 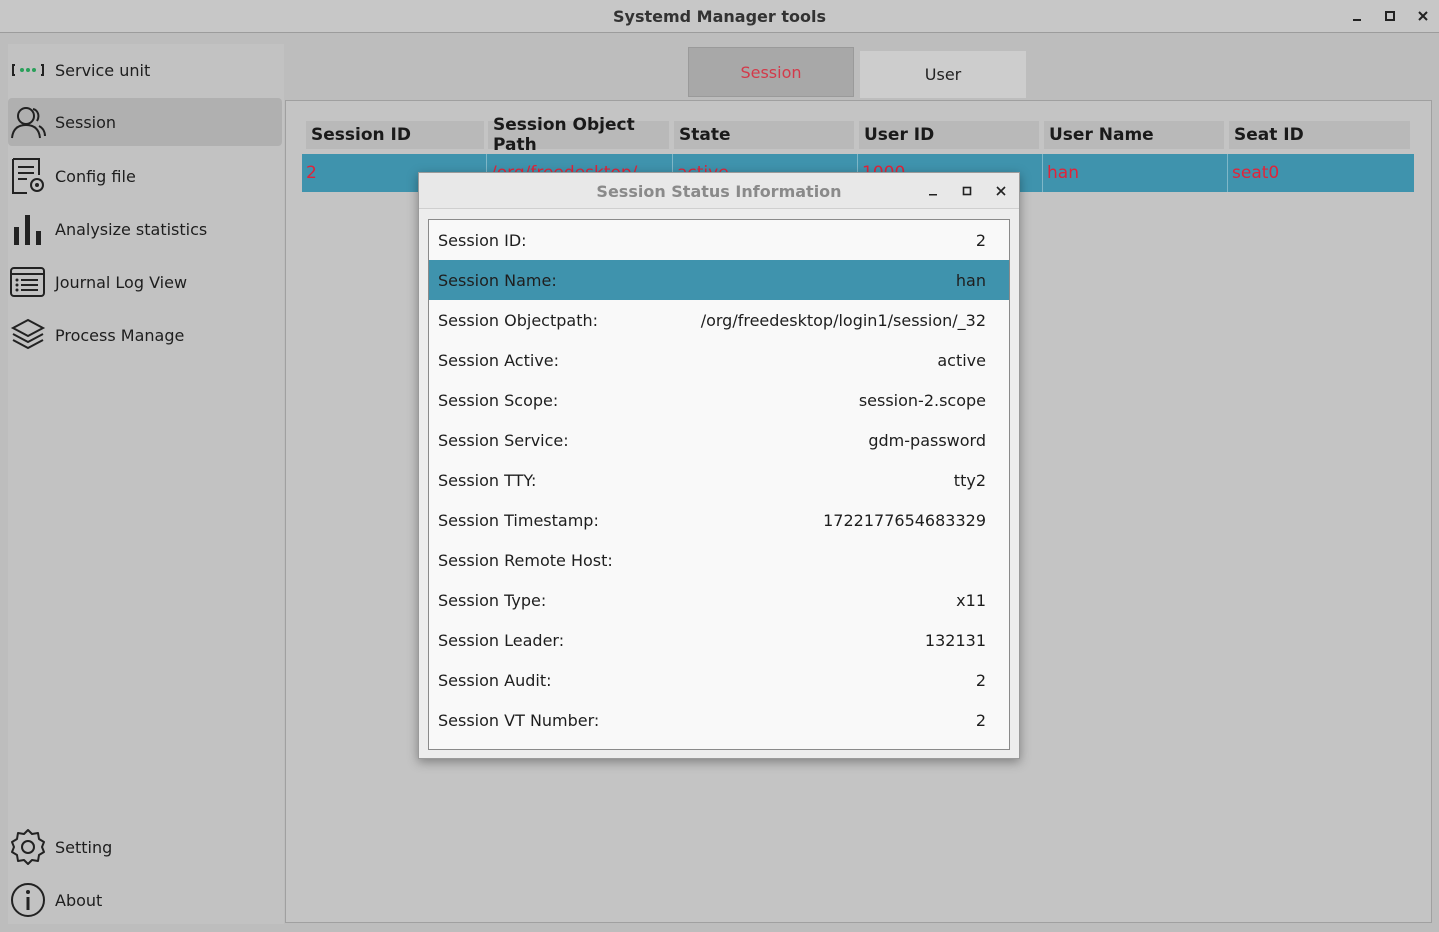 What do you see at coordinates (145, 847) in the screenshot?
I see `sidebar-item-setting: Setting` at bounding box center [145, 847].